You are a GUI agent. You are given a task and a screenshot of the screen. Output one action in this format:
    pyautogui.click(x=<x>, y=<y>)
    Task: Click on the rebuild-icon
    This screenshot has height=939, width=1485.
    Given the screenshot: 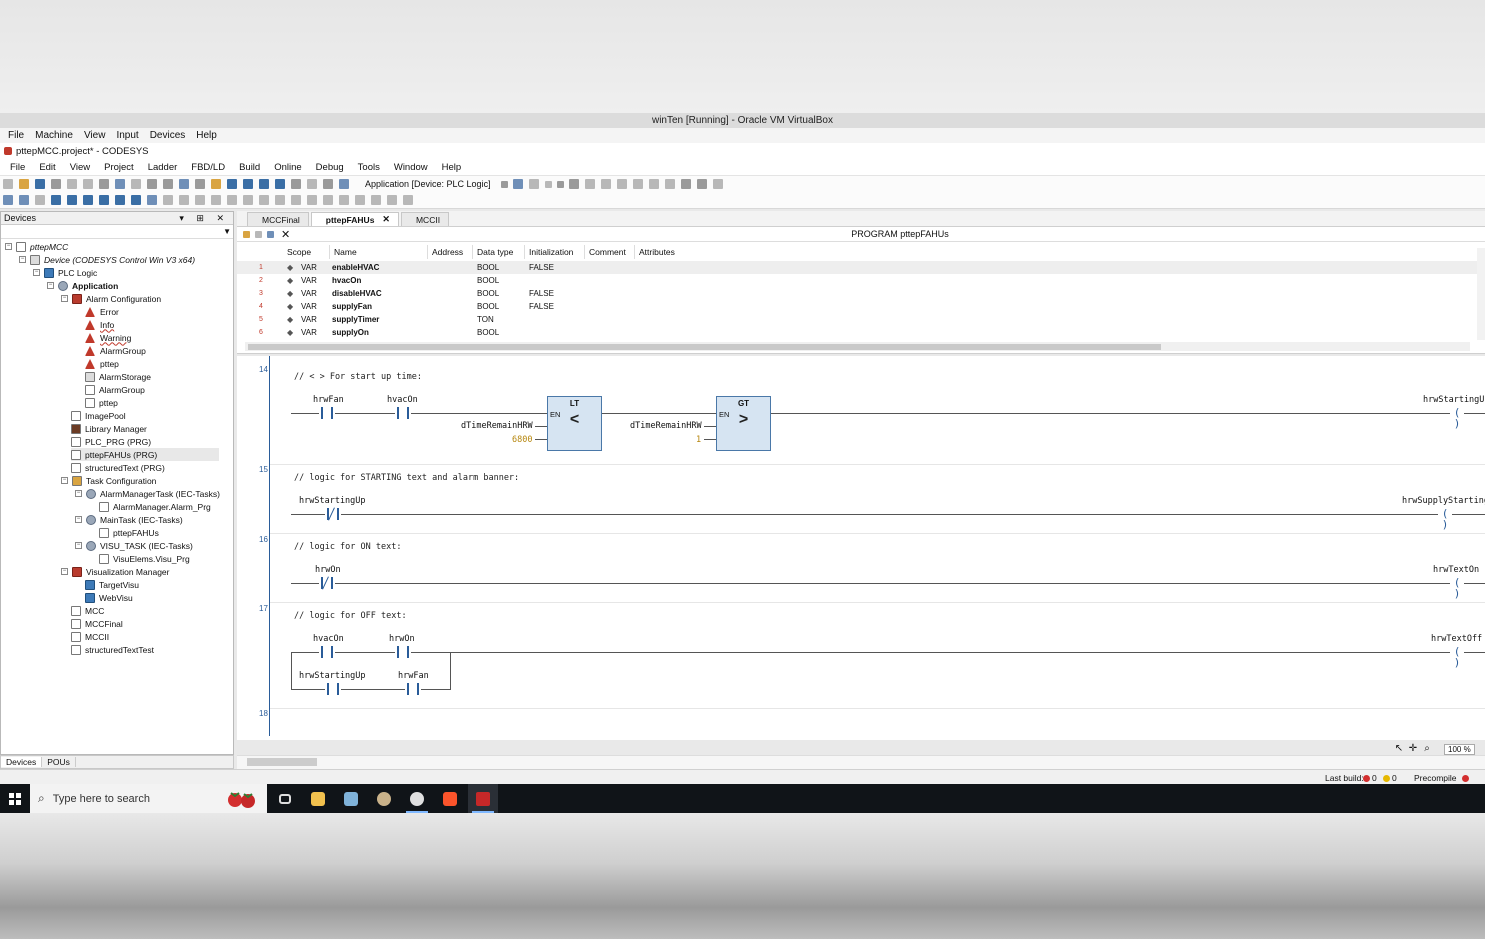 What is the action you would take?
    pyautogui.click(x=312, y=184)
    